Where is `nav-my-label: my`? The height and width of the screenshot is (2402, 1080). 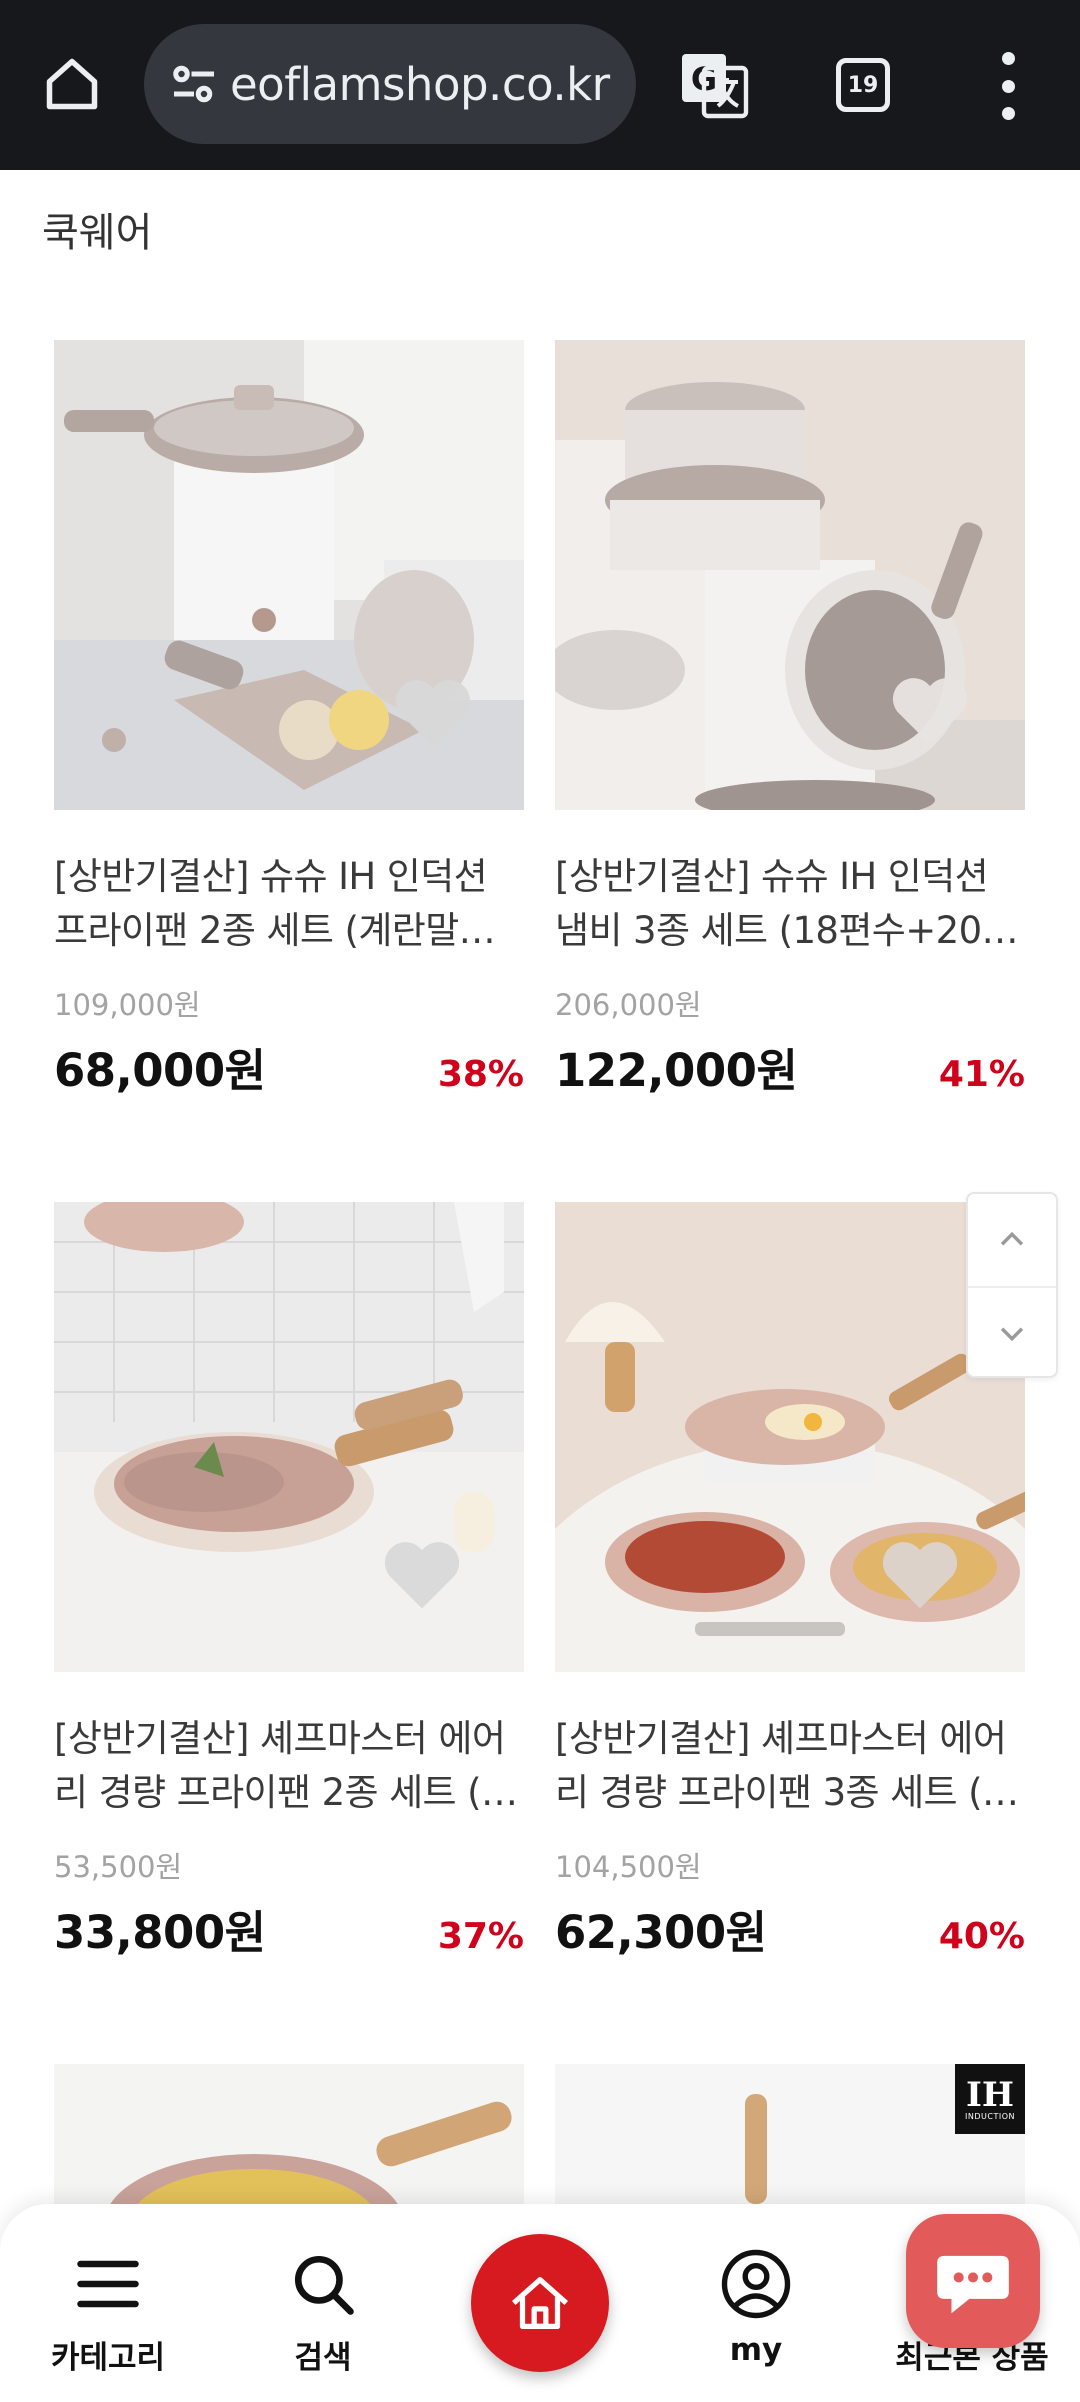 nav-my-label: my is located at coordinates (756, 2350).